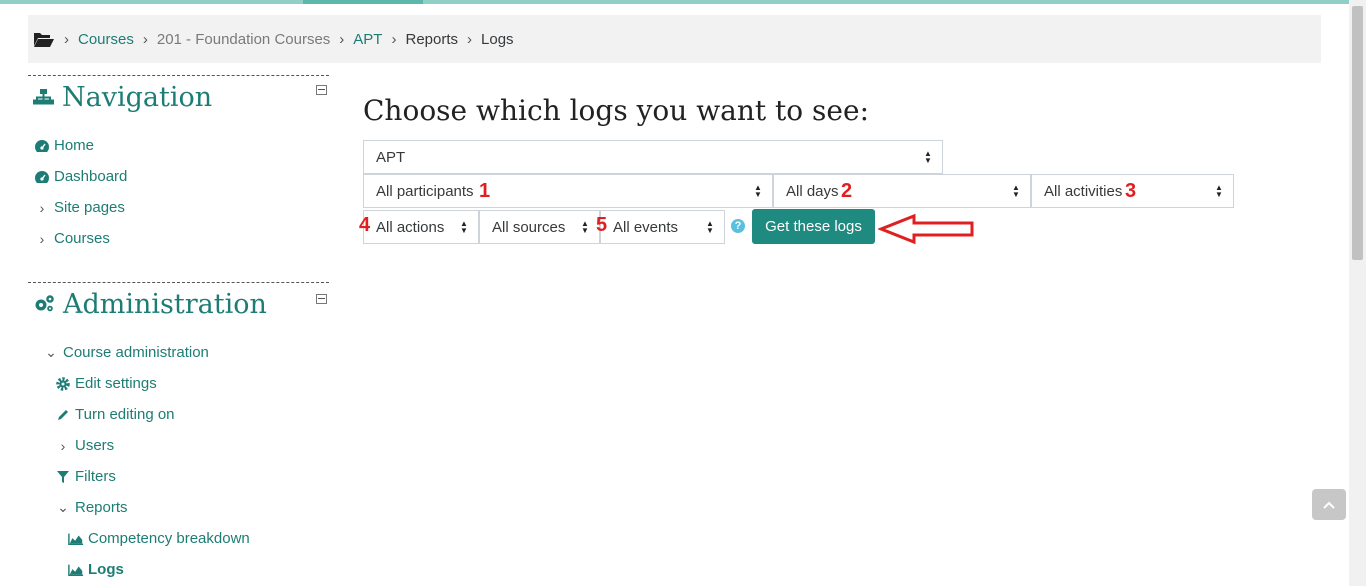 Image resolution: width=1366 pixels, height=586 pixels. What do you see at coordinates (847, 191) in the screenshot?
I see `annotation-number-2: 2` at bounding box center [847, 191].